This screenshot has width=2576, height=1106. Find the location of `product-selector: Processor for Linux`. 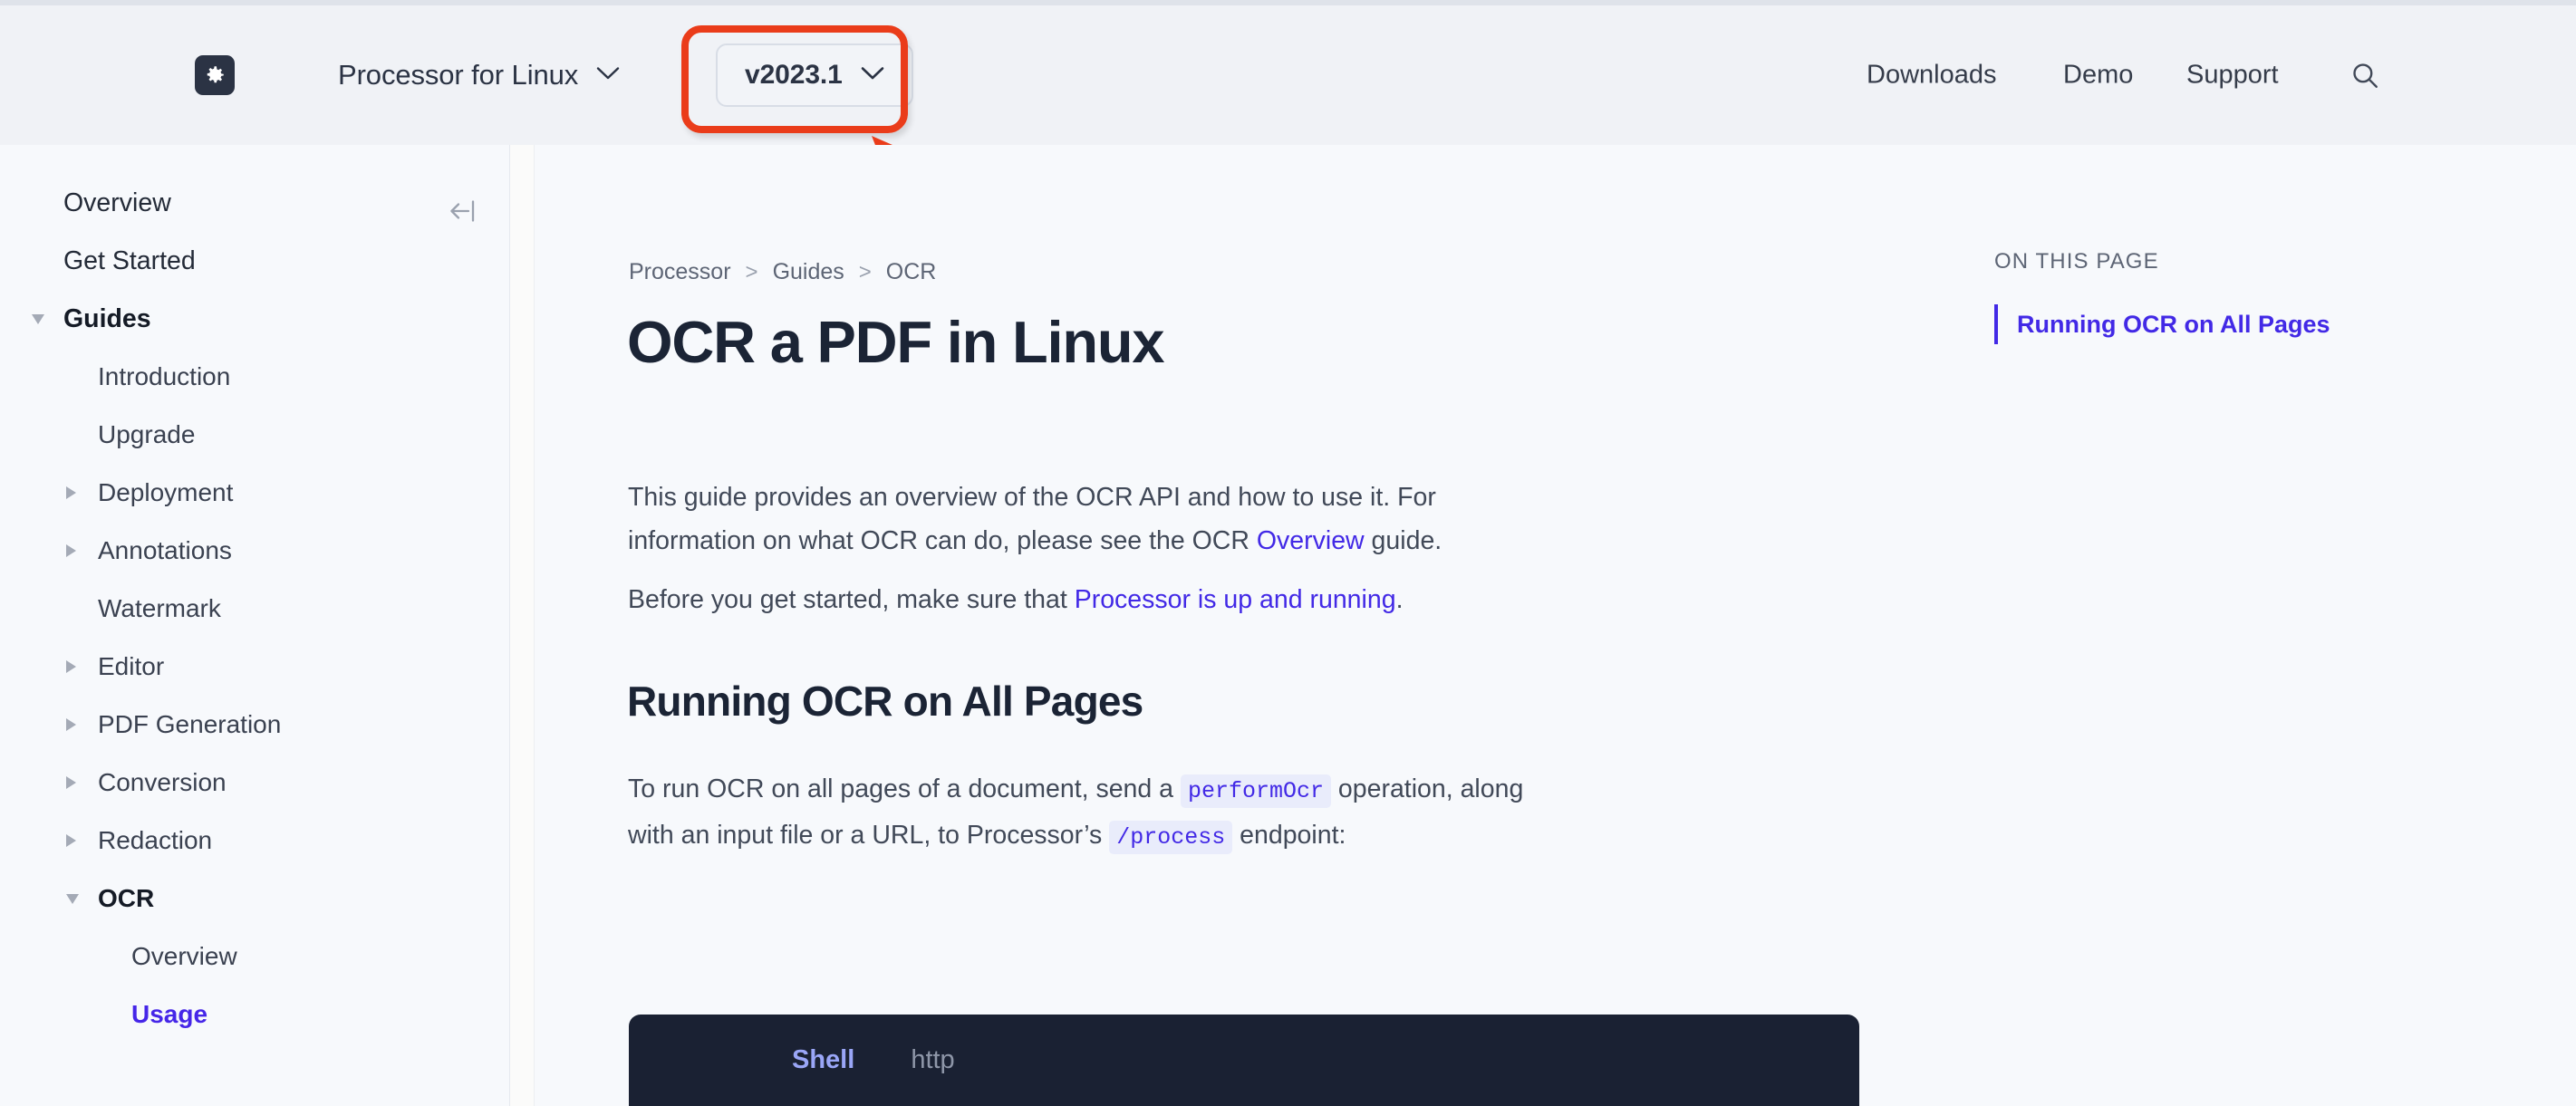

product-selector: Processor for Linux is located at coordinates (479, 75).